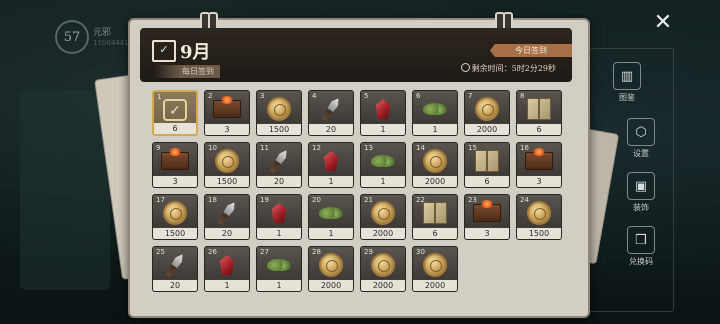 The width and height of the screenshot is (720, 324). What do you see at coordinates (279, 217) in the screenshot?
I see `reward-day-cell: 19 1` at bounding box center [279, 217].